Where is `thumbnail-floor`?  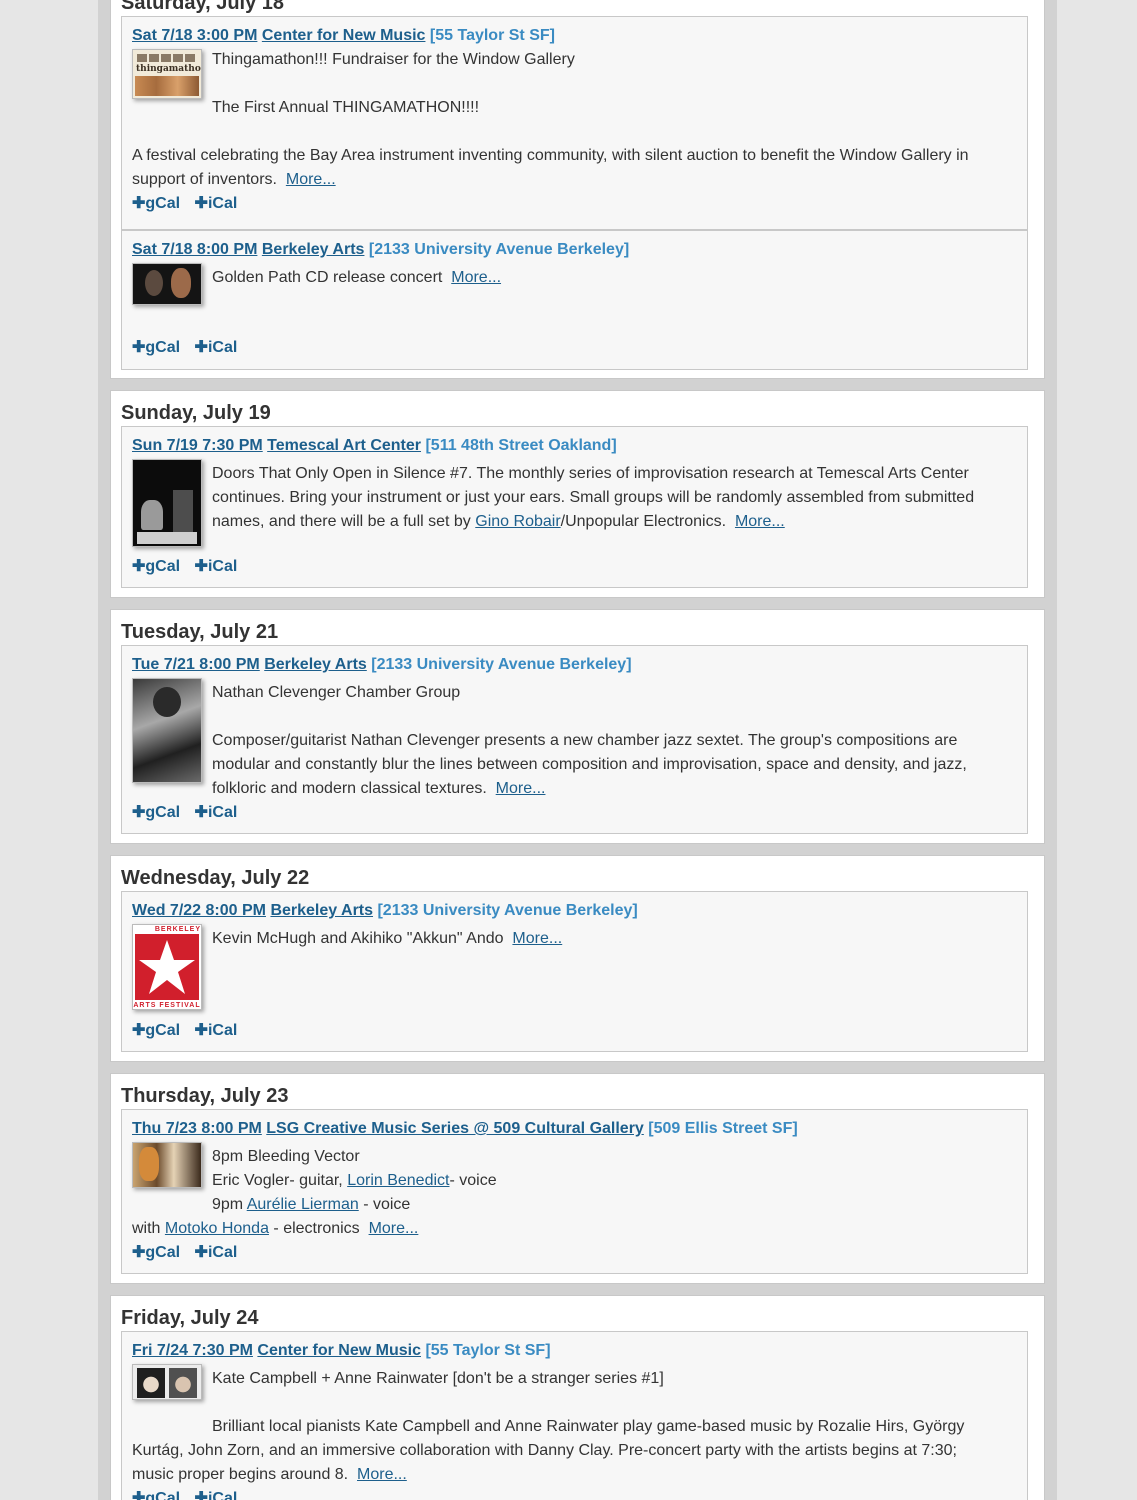
thumbnail-floor is located at coordinates (167, 538).